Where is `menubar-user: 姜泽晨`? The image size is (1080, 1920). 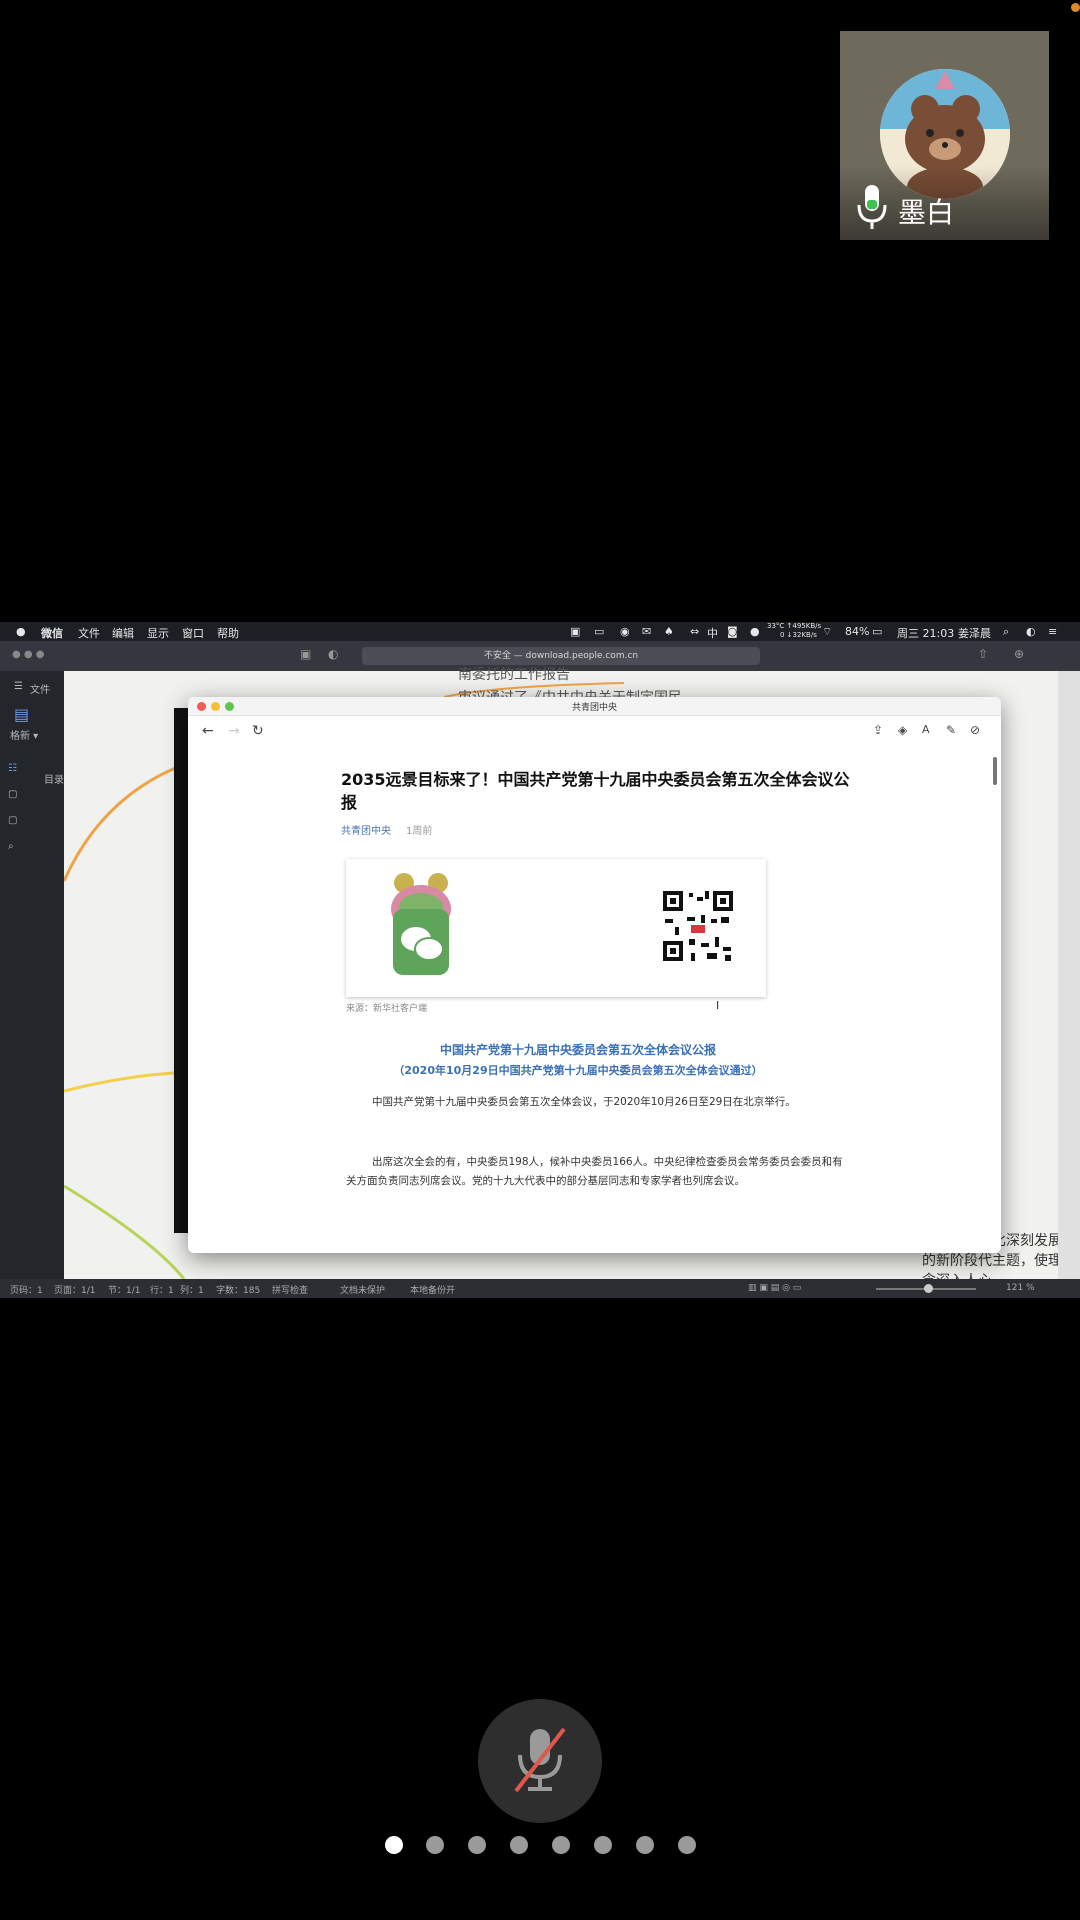
menubar-user: 姜泽晨 is located at coordinates (974, 633).